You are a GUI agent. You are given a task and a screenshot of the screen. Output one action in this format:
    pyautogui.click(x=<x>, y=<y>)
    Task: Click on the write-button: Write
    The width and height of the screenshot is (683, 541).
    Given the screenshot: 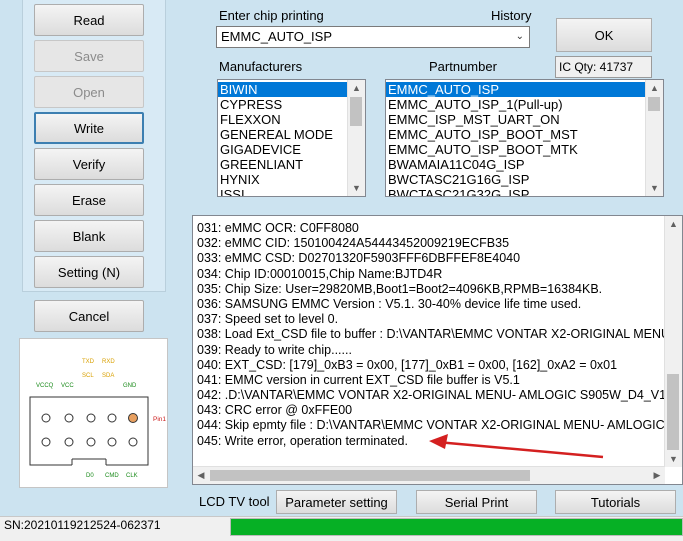 What is the action you would take?
    pyautogui.click(x=89, y=128)
    